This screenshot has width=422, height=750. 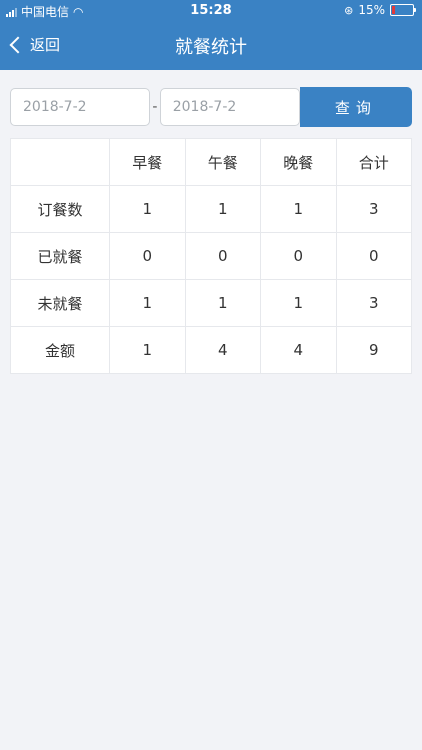 I want to click on date-filter: - 查询, so click(x=211, y=107).